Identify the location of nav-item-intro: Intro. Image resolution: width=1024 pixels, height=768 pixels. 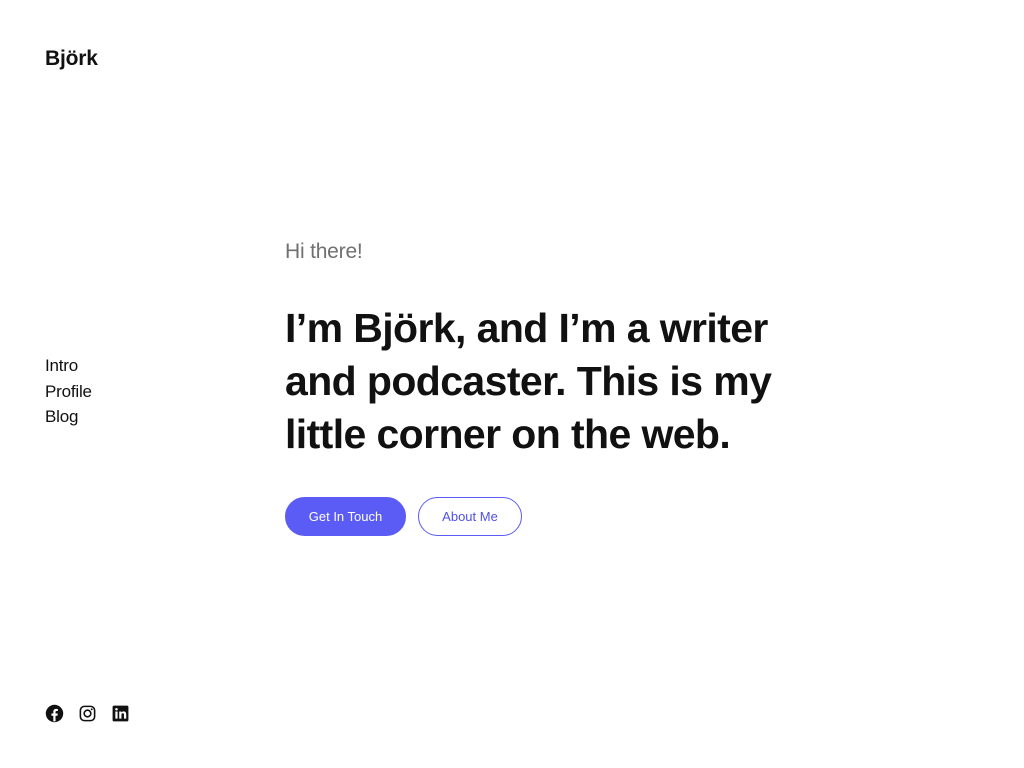
(68, 366).